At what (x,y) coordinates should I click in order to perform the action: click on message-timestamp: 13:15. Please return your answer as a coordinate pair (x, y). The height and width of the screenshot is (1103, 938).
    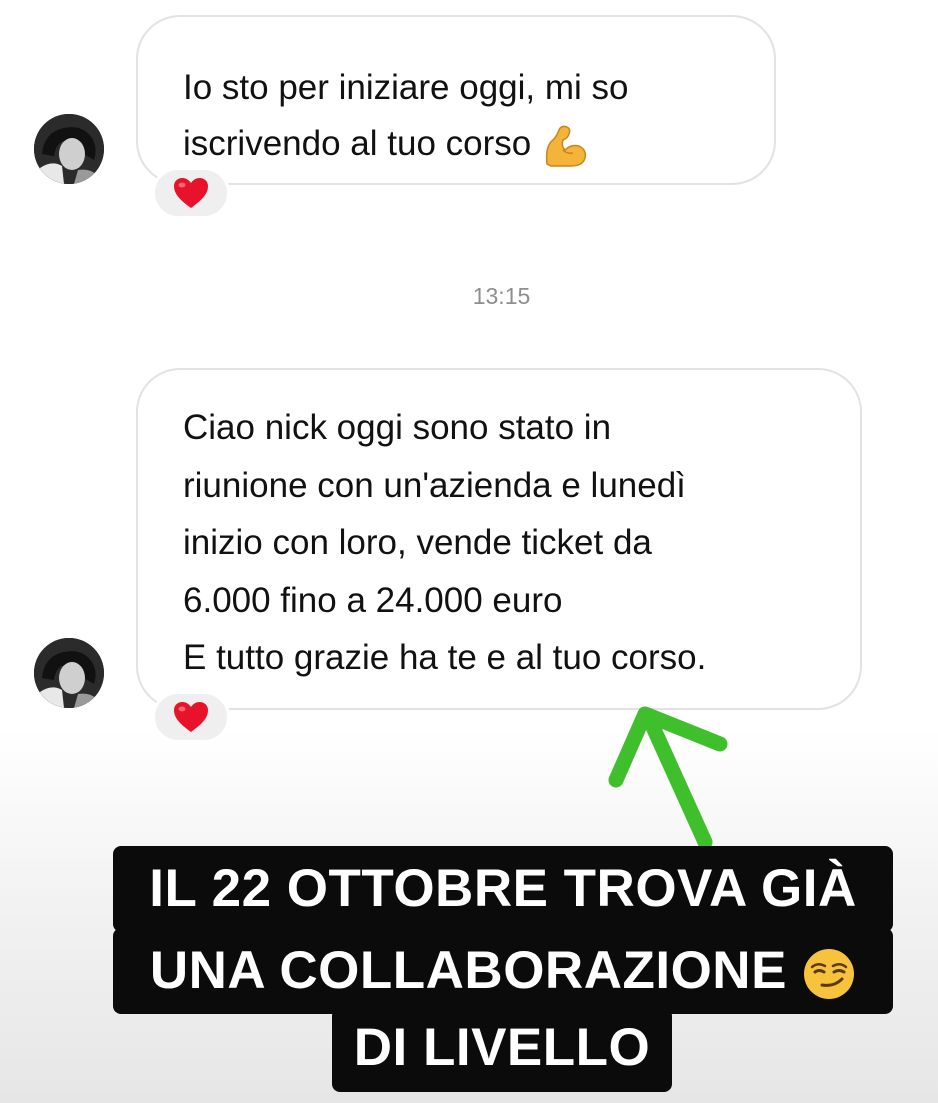
    Looking at the image, I should click on (501, 296).